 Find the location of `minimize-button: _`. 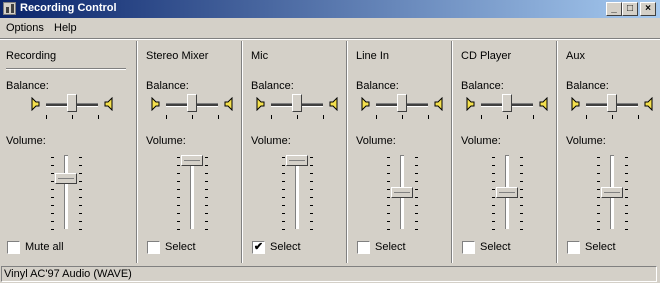

minimize-button: _ is located at coordinates (614, 9).